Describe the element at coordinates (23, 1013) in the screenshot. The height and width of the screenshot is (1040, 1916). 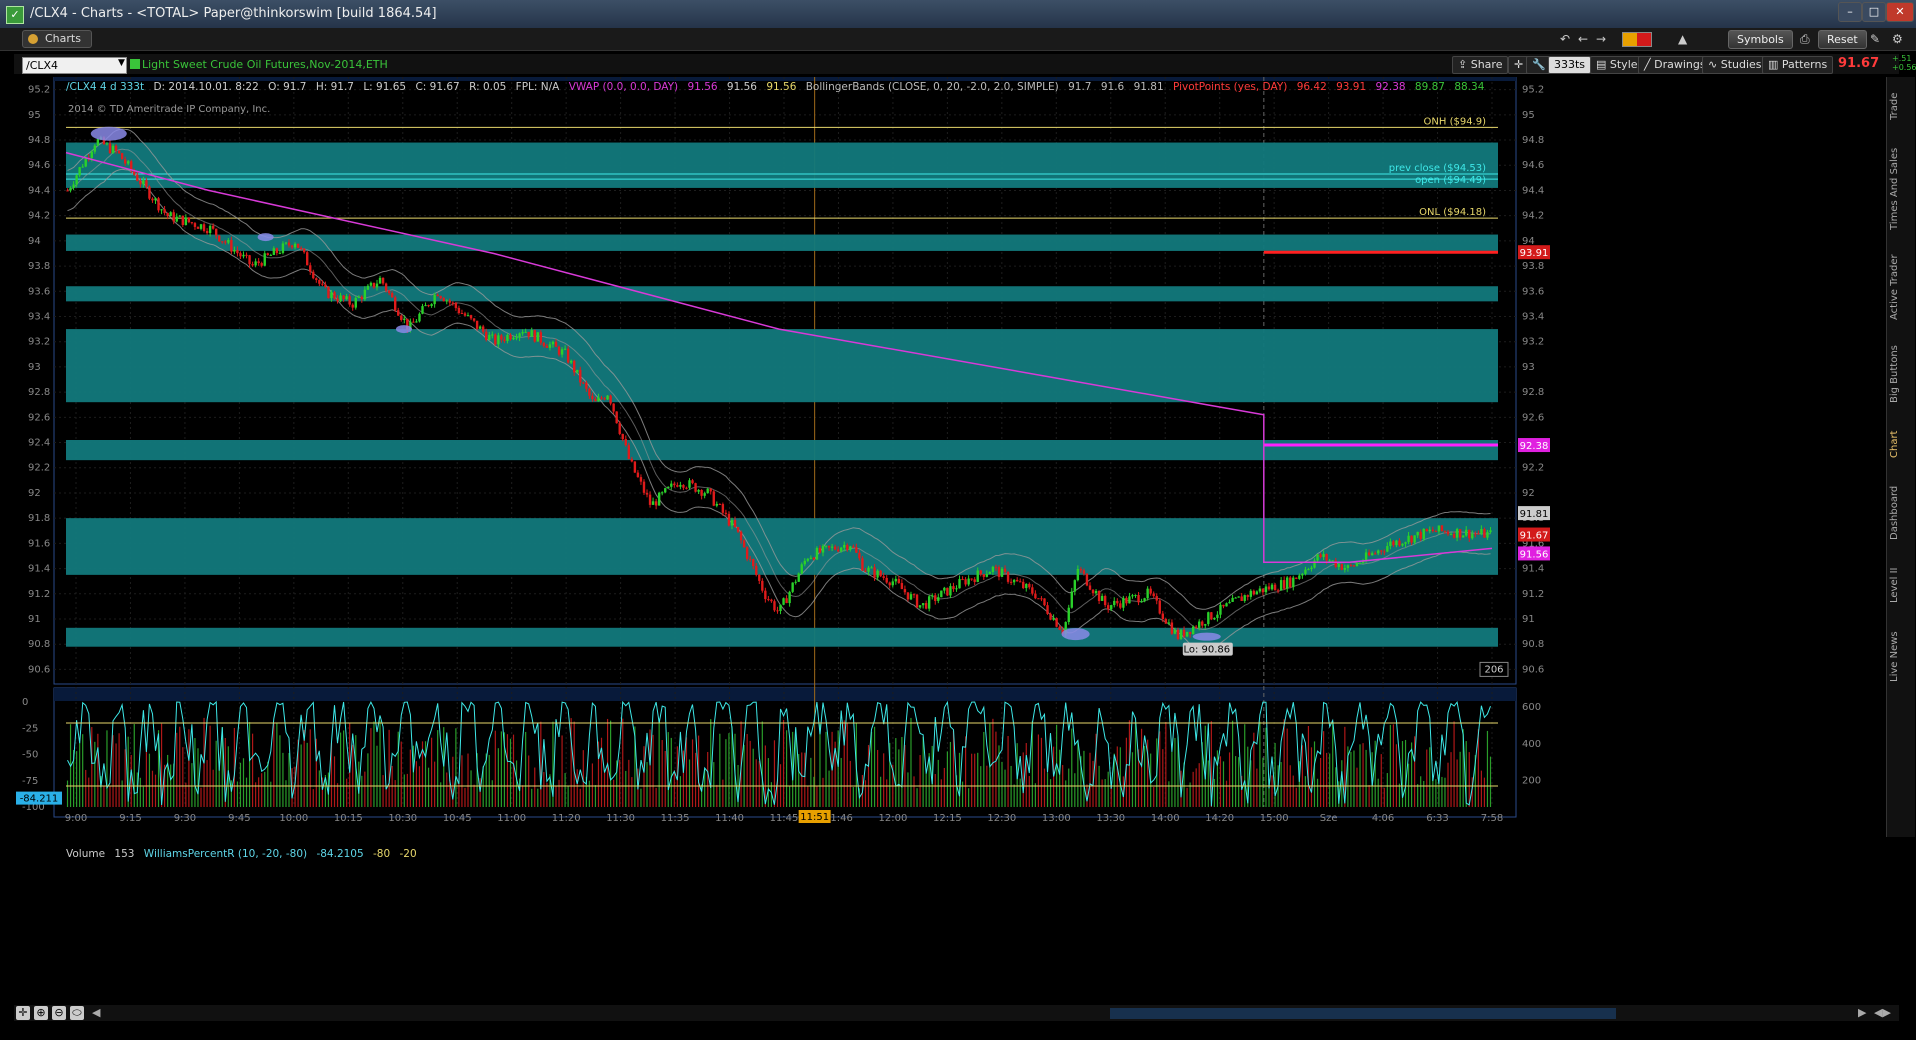
I see `zoom-fit-icon: ✛` at that location.